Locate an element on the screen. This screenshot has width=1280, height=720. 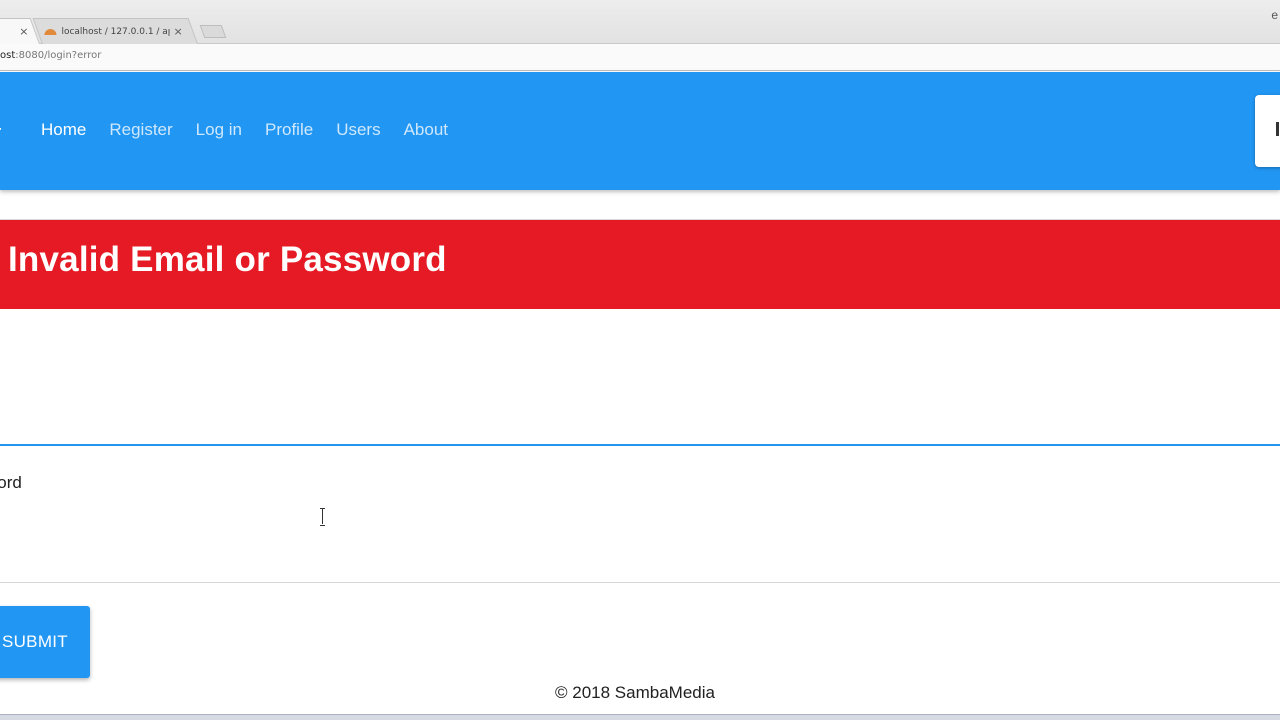
error-alert: Invalid Email or Password is located at coordinates (640, 264).